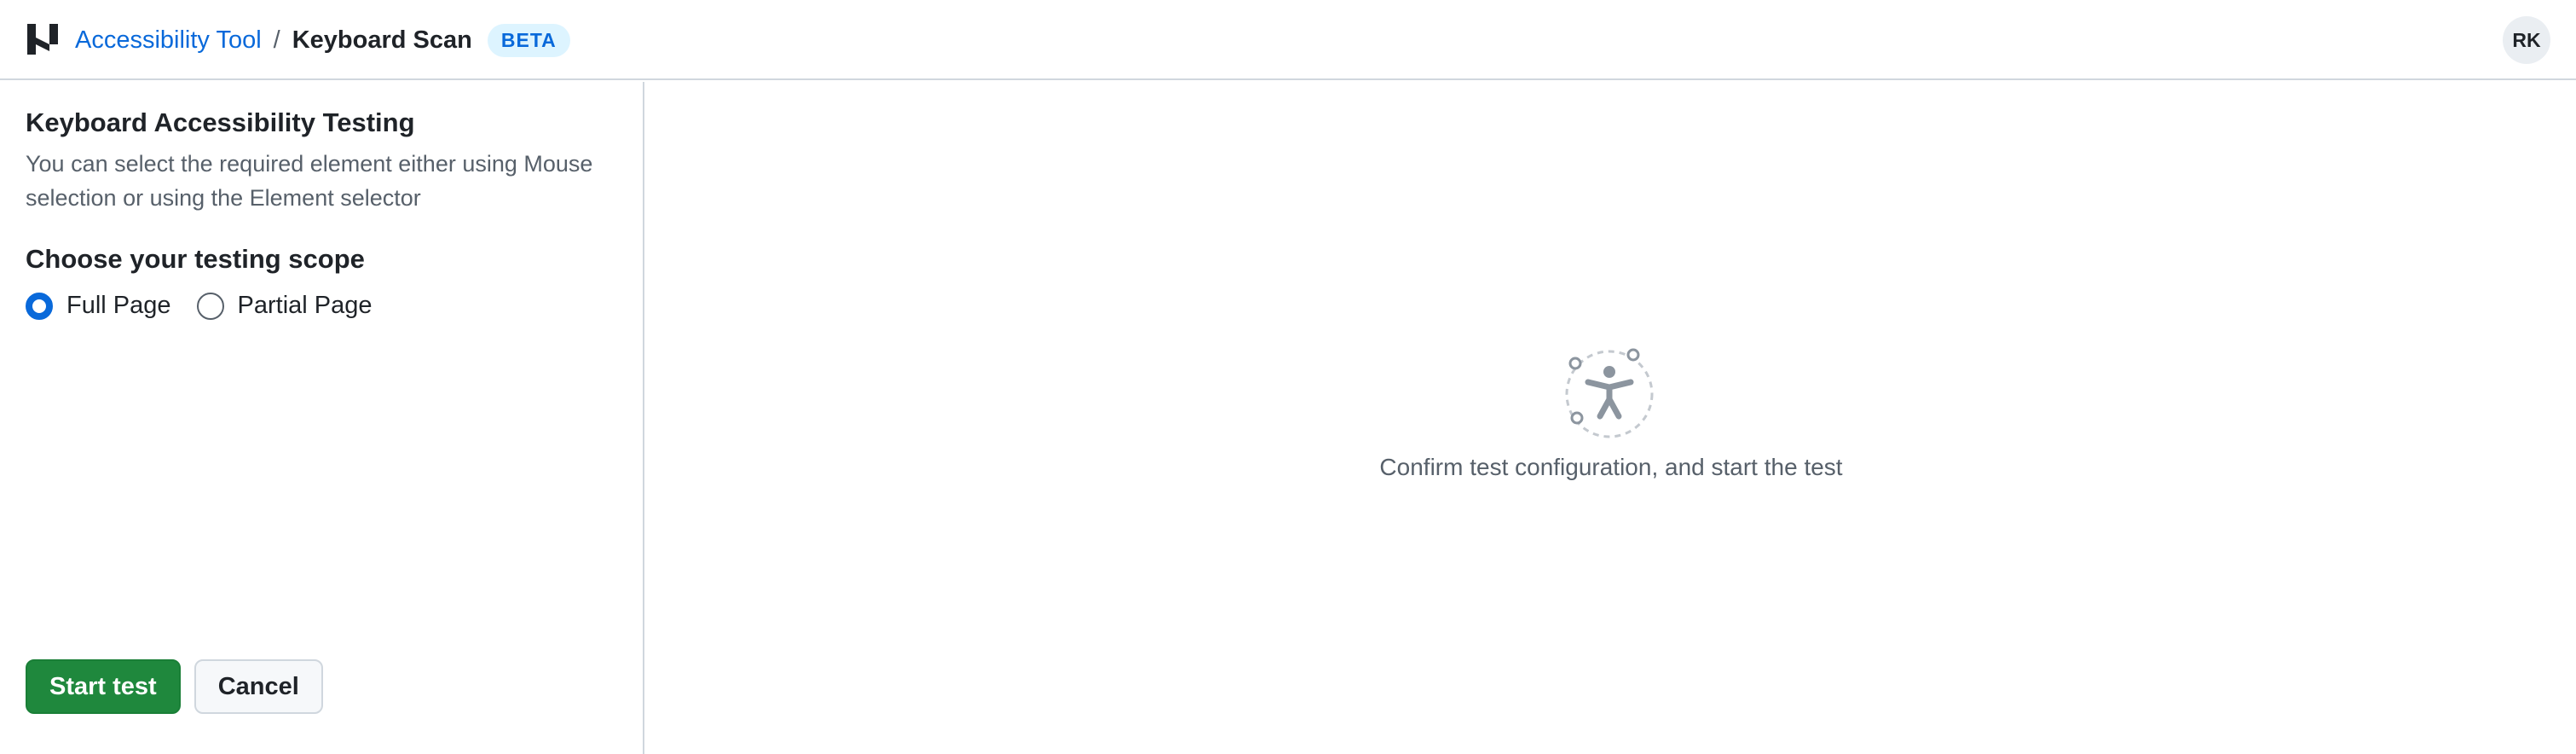  What do you see at coordinates (220, 122) in the screenshot?
I see `panel-title: Keyboard Accessibility Testing` at bounding box center [220, 122].